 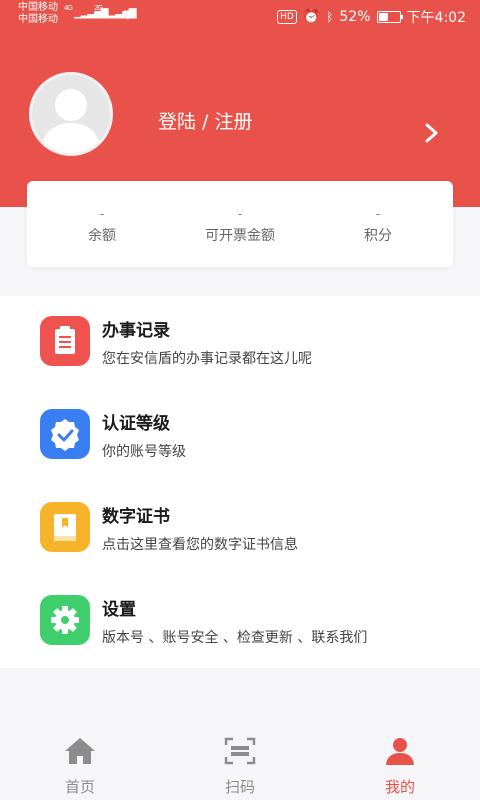 I want to click on menu-item-subtitle: 您在安信盾的办事记录都在这儿呢, so click(x=207, y=359).